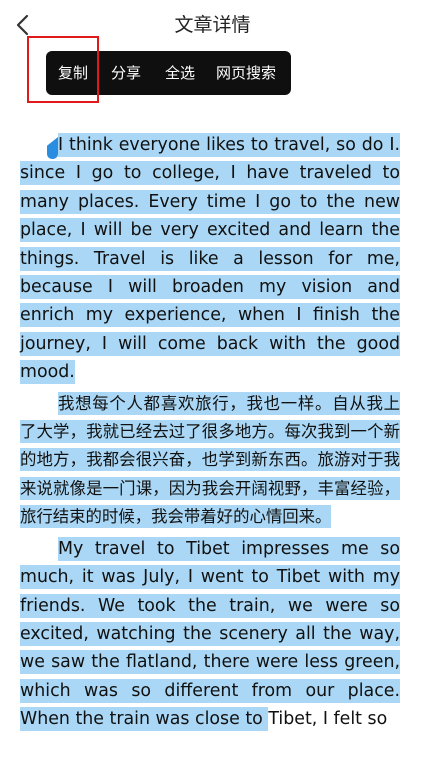 The image size is (425, 757). What do you see at coordinates (126, 73) in the screenshot?
I see `share-button: 分享` at bounding box center [126, 73].